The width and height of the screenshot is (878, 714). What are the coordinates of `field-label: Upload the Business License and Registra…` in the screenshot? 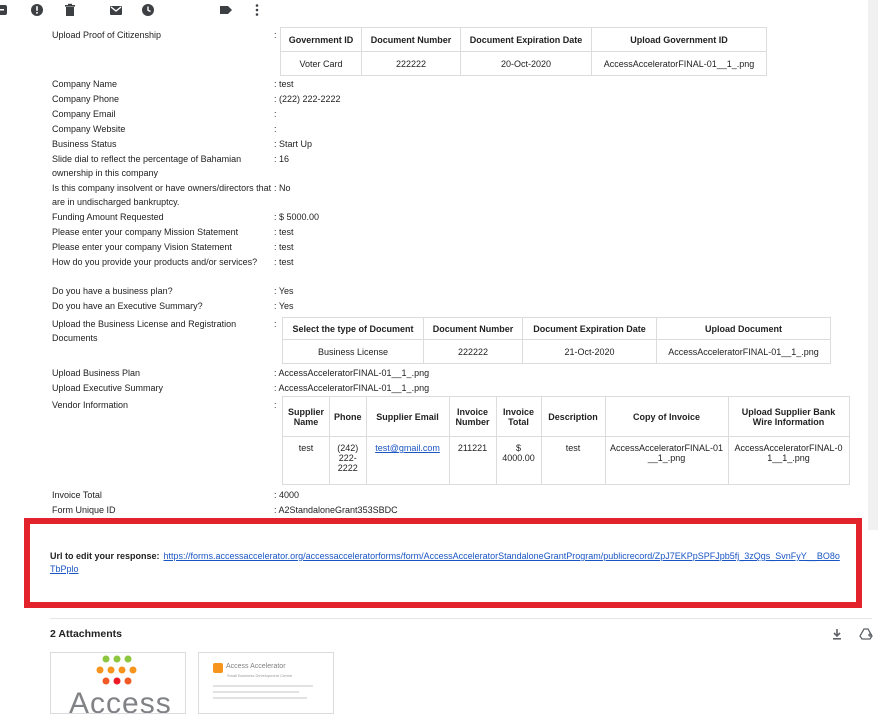 It's located at (144, 331).